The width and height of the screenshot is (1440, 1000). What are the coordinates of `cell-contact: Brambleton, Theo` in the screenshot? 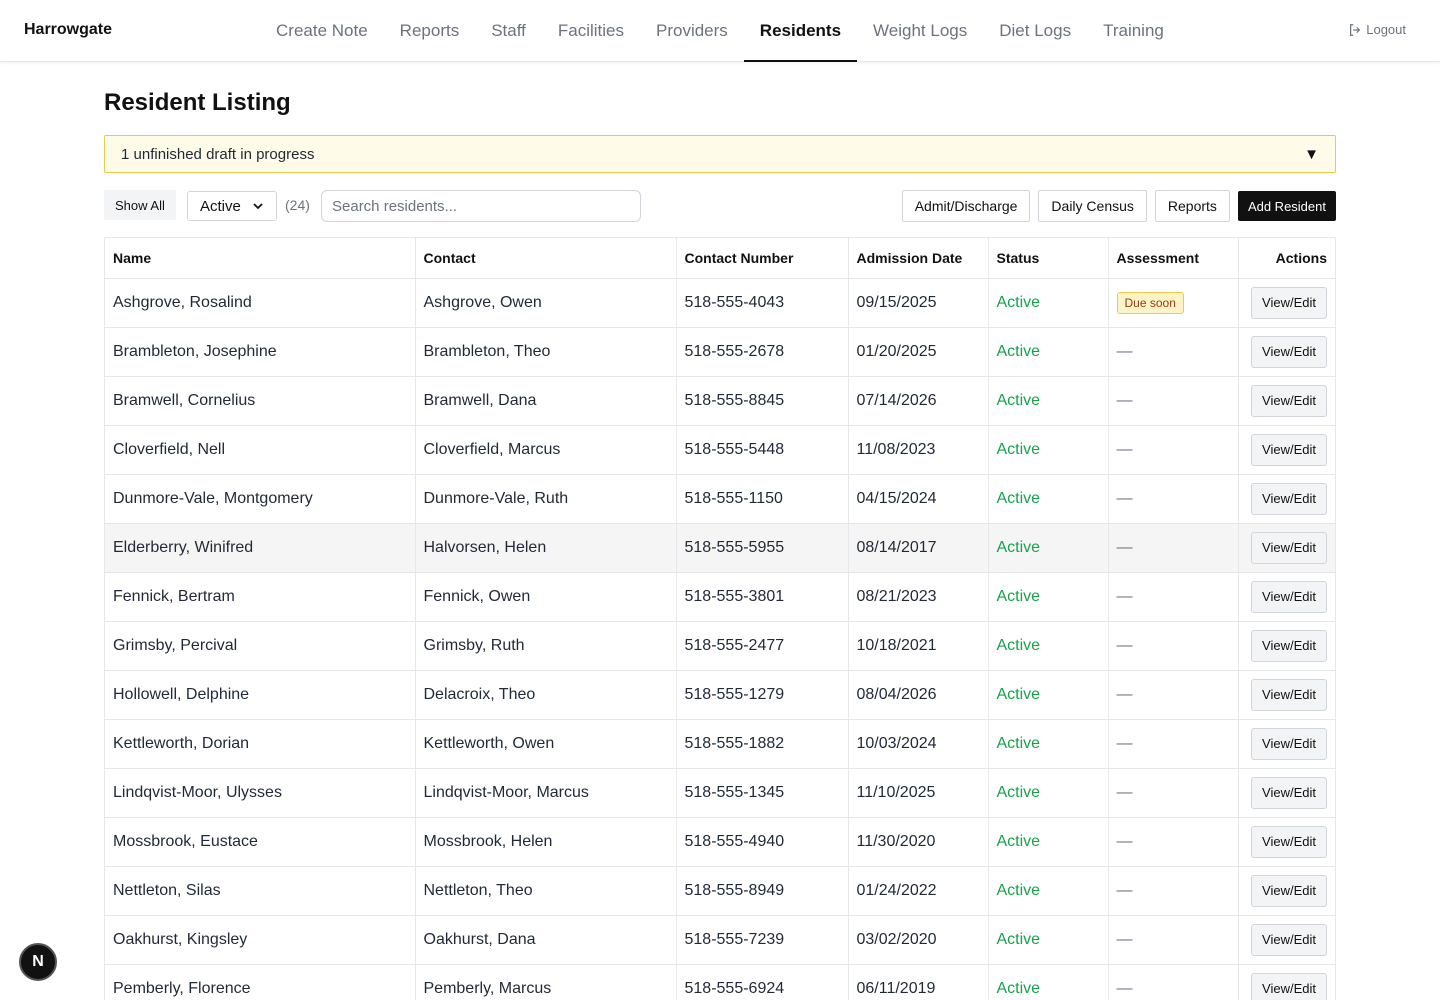 It's located at (546, 352).